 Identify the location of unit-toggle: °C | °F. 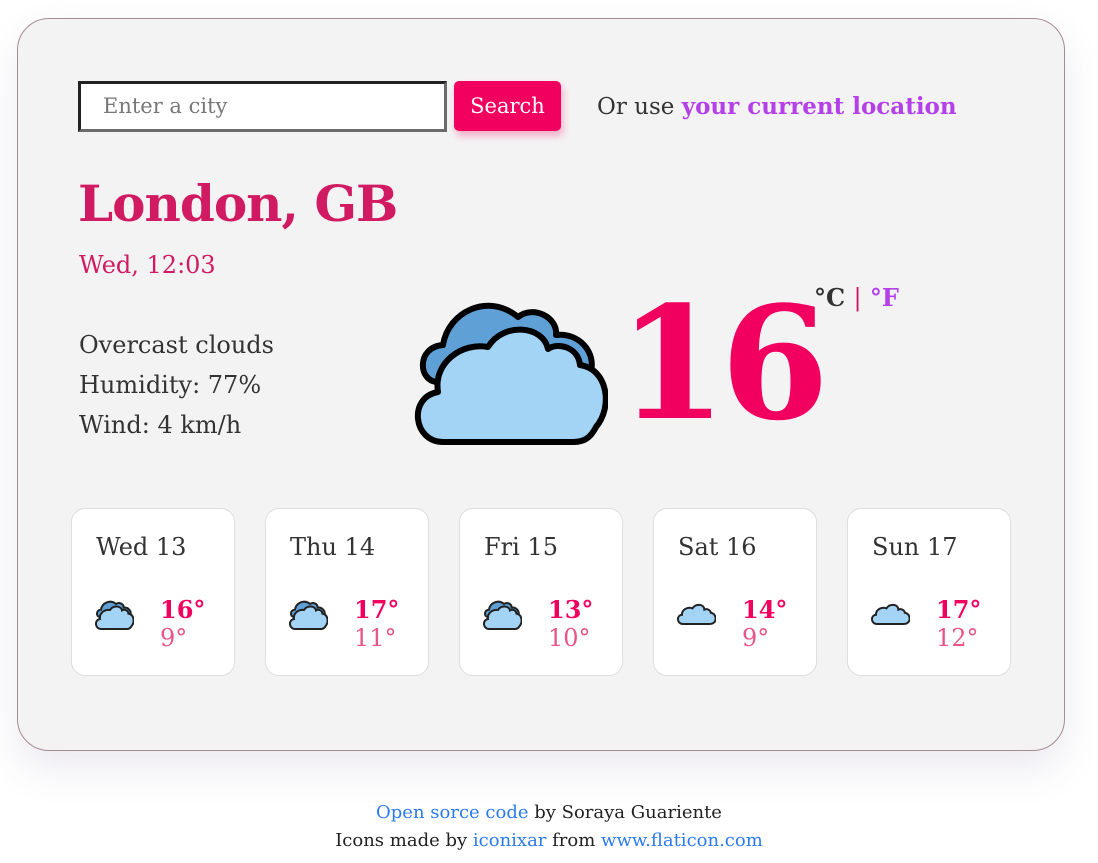
(856, 297).